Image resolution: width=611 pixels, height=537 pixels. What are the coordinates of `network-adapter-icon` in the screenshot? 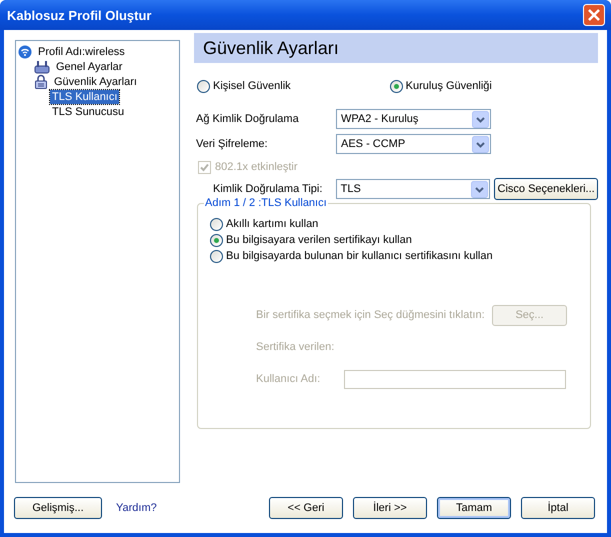 It's located at (42, 67).